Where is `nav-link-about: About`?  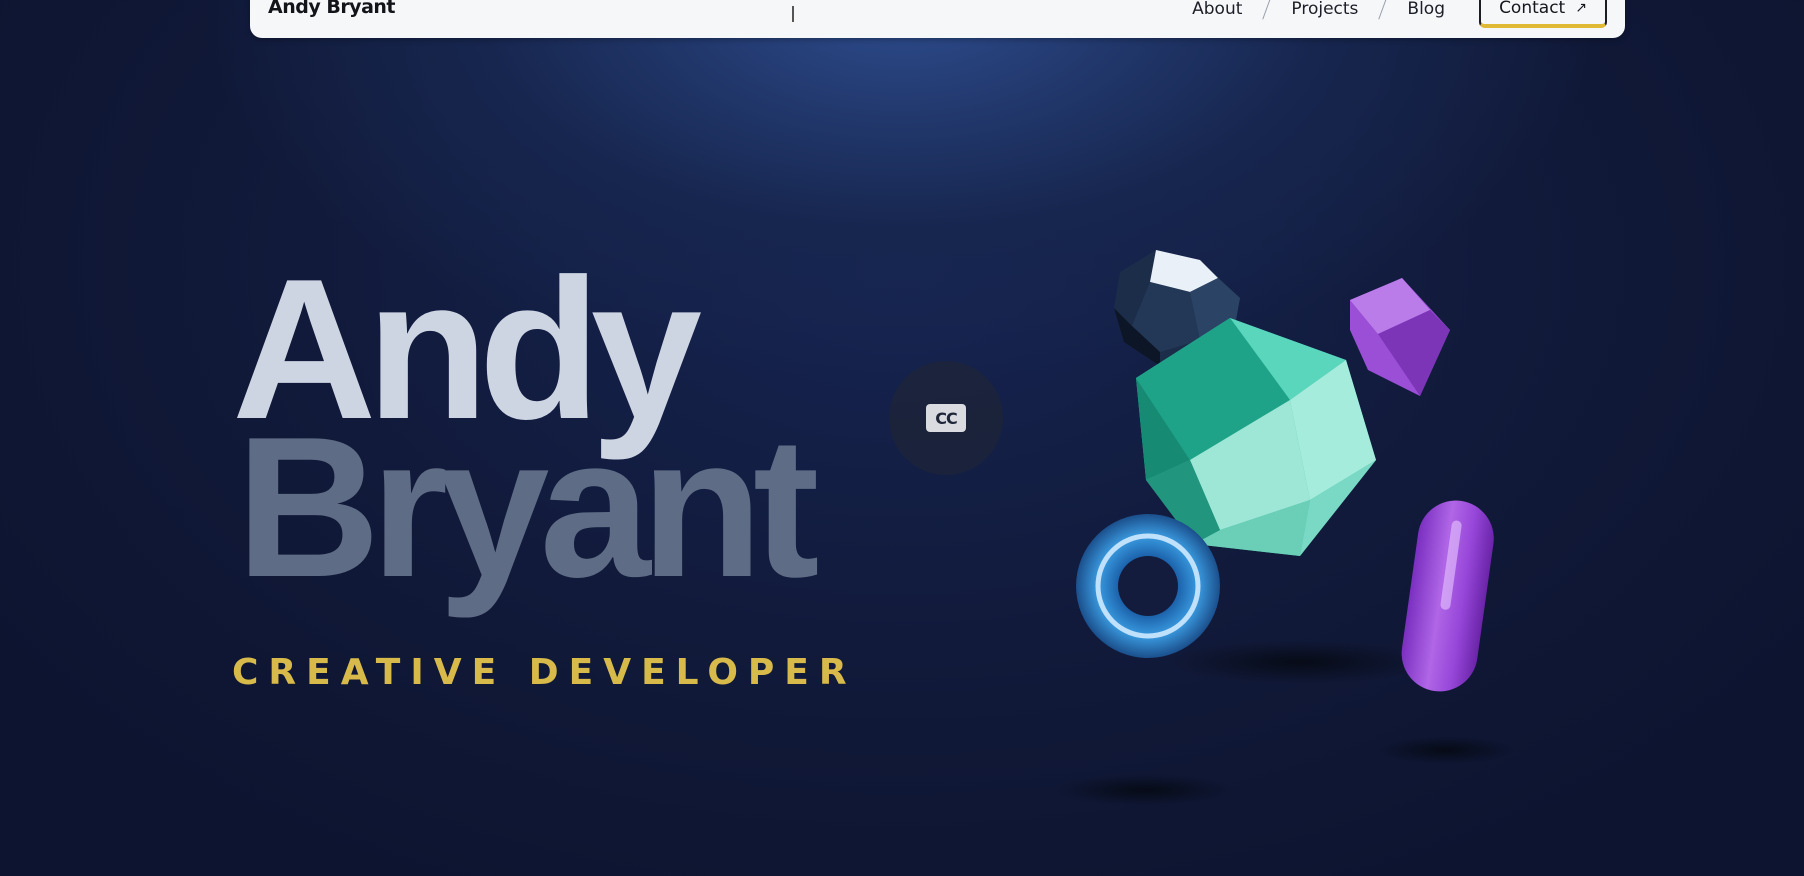
nav-link-about: About is located at coordinates (1217, 9).